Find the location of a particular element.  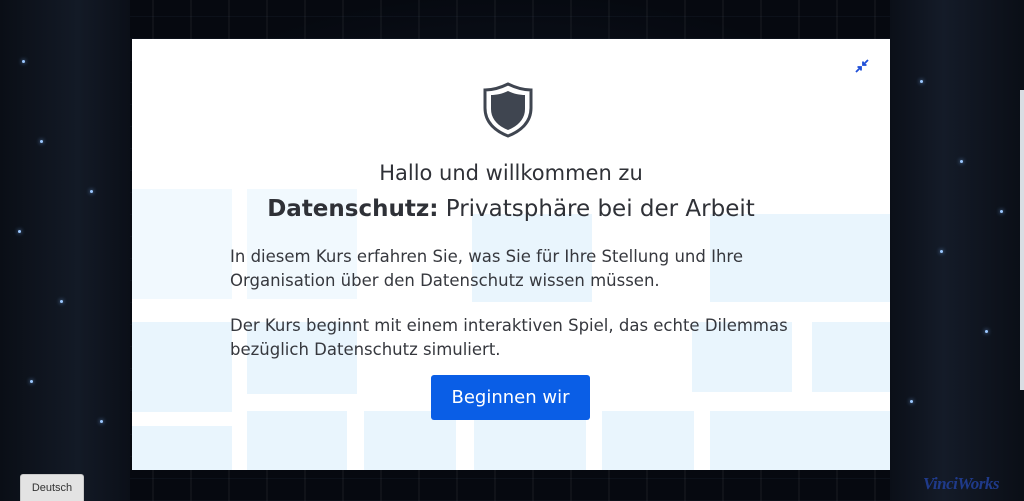

server-rack-left is located at coordinates (65, 250).